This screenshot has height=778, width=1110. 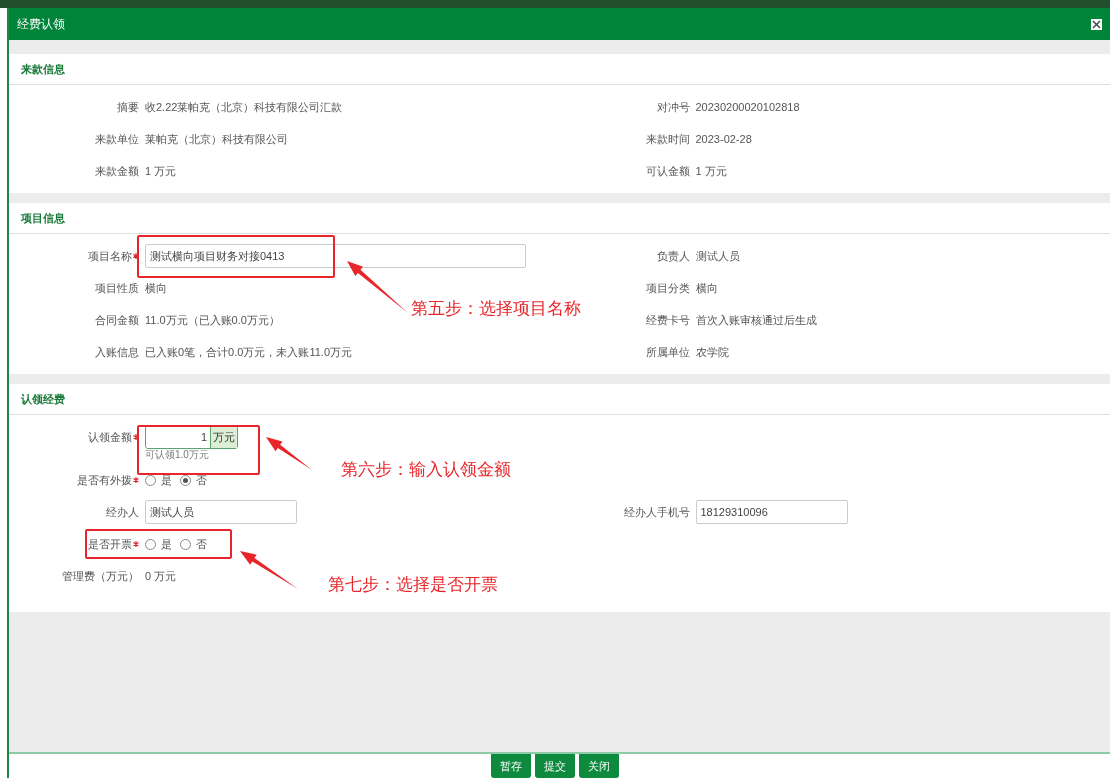 What do you see at coordinates (191, 437) in the screenshot?
I see `amount-field: 1 万元` at bounding box center [191, 437].